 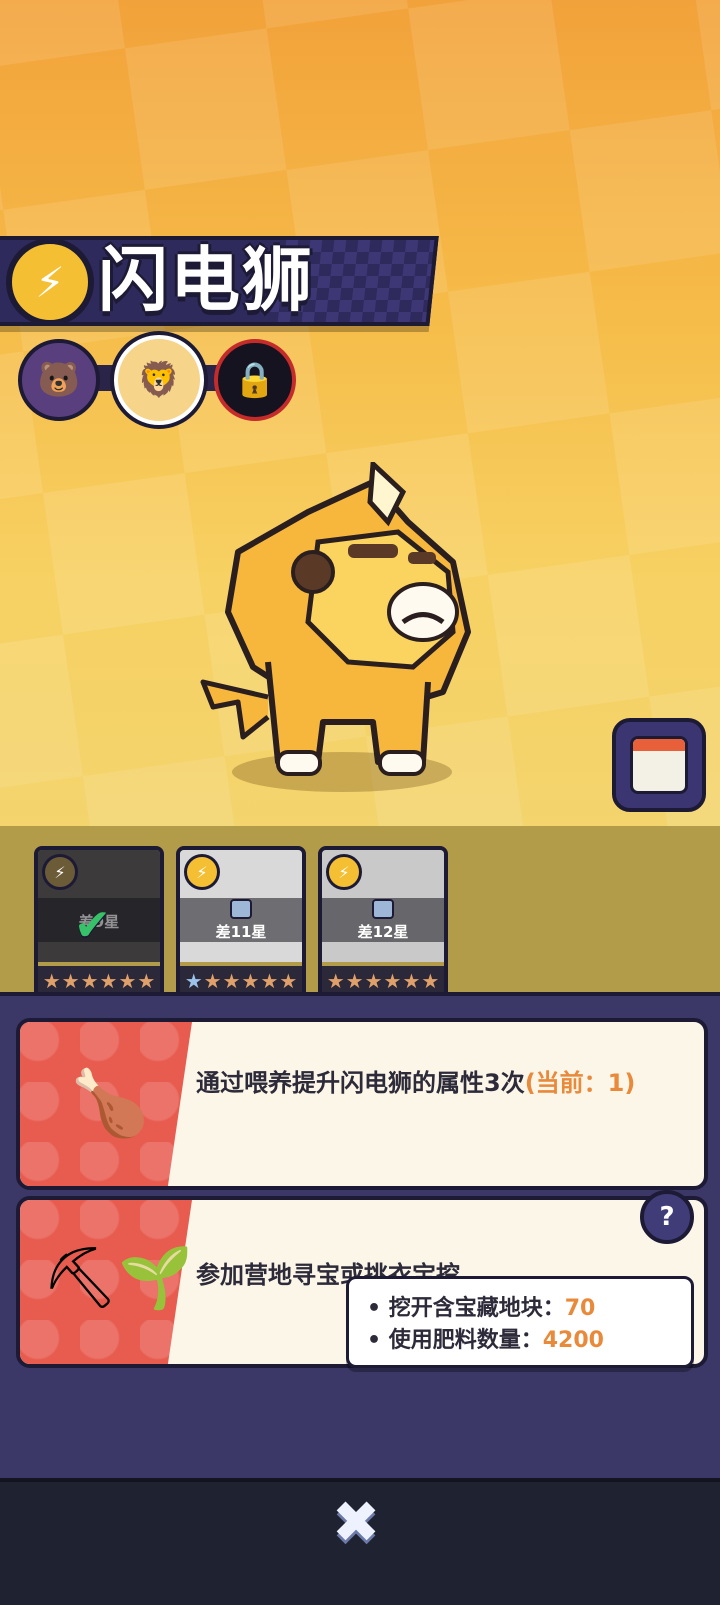 I want to click on drumstick-icon: 🍗, so click(x=110, y=1104).